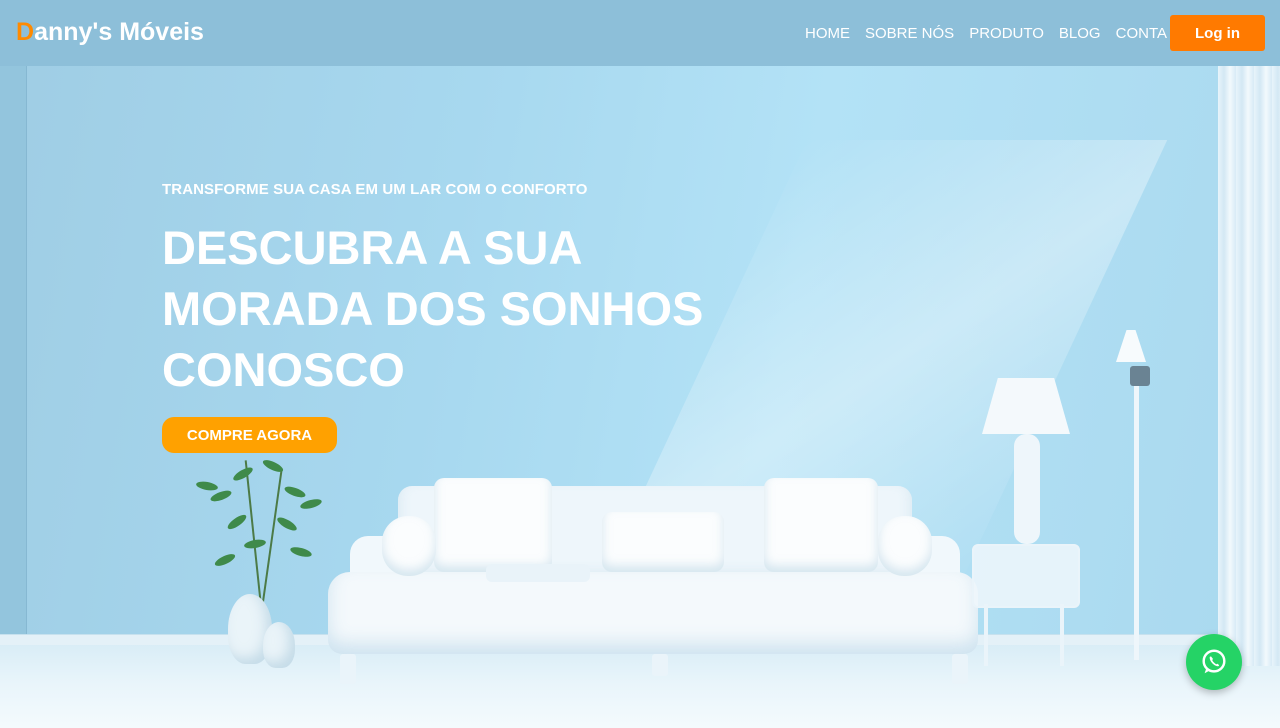  Describe the element at coordinates (433, 308) in the screenshot. I see `hero-headline: DESCUBRA A SUA MORADA DOS SONHOS CONOSCO` at that location.